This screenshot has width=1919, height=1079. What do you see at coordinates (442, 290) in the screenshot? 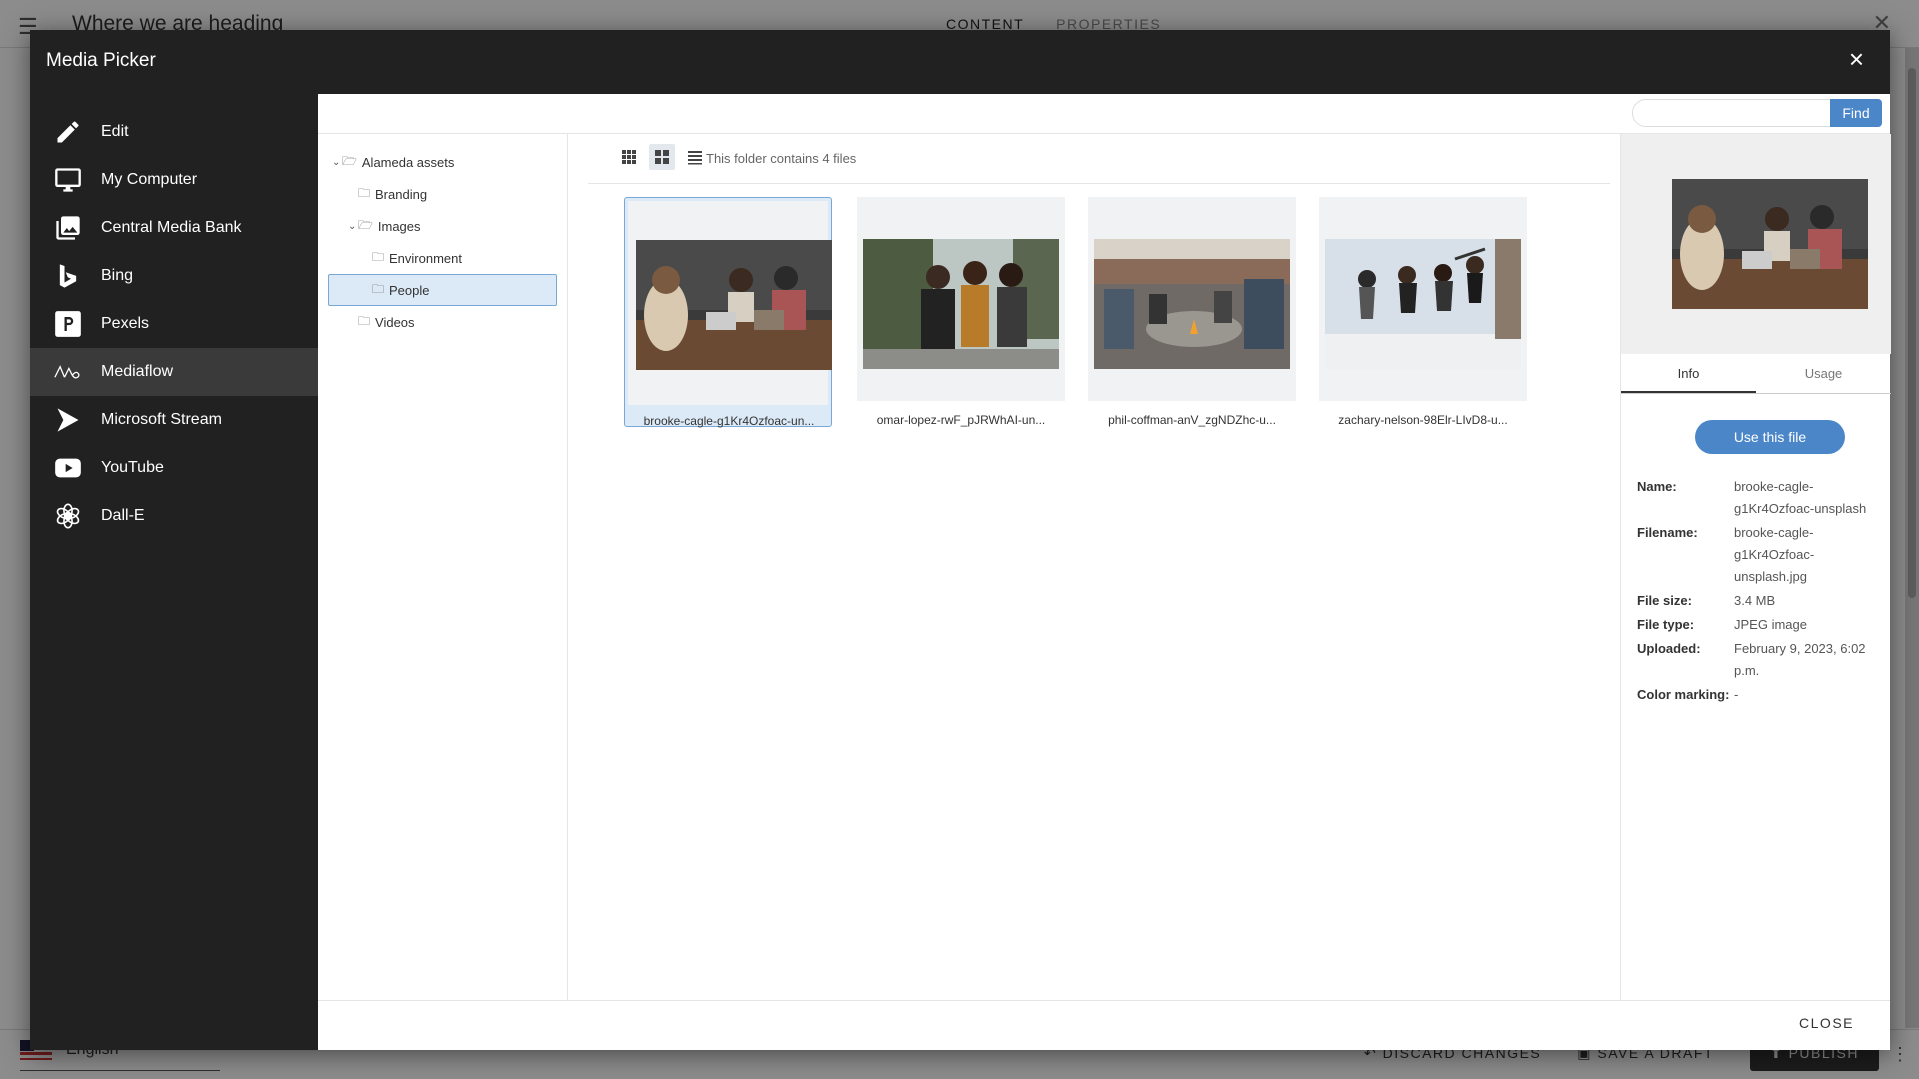
I see `tree-node-people: 🗀 People` at bounding box center [442, 290].